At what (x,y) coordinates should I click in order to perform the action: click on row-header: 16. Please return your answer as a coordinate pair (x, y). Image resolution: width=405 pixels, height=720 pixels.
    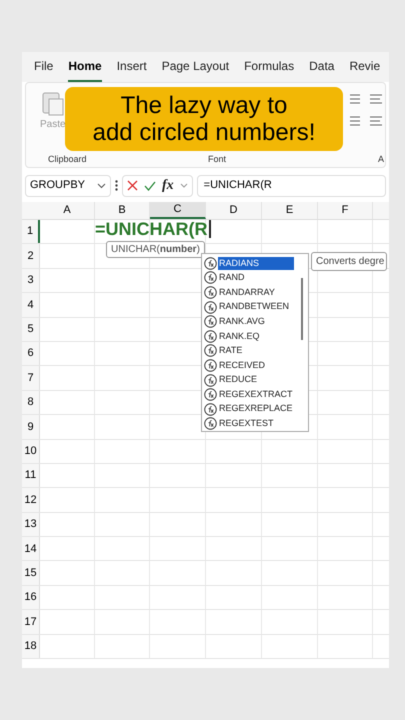
    Looking at the image, I should click on (31, 598).